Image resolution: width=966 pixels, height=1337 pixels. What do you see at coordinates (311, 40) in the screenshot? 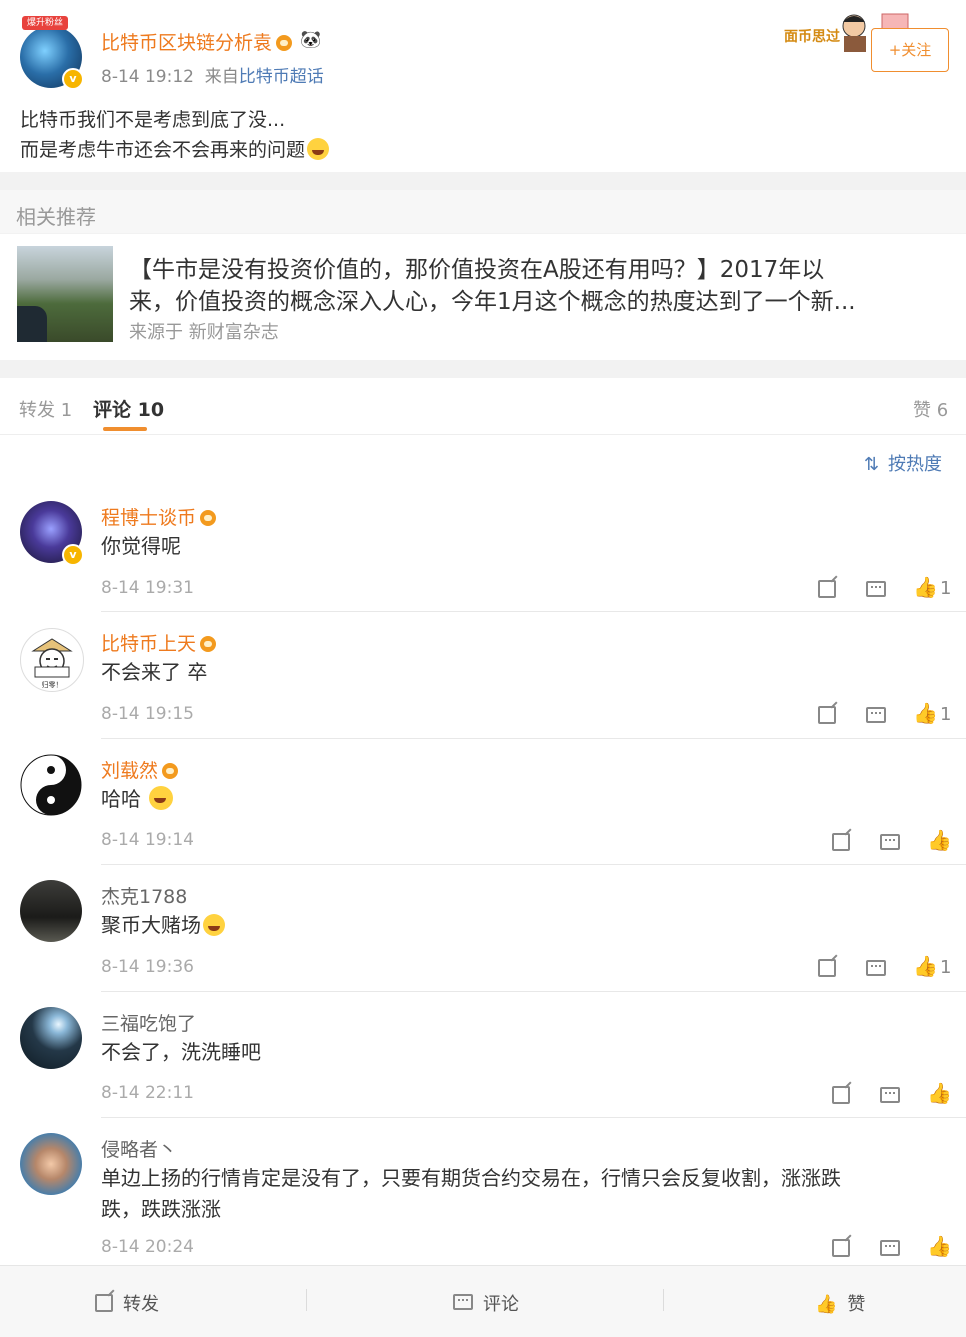
I see `panda-icon: 🐼` at bounding box center [311, 40].